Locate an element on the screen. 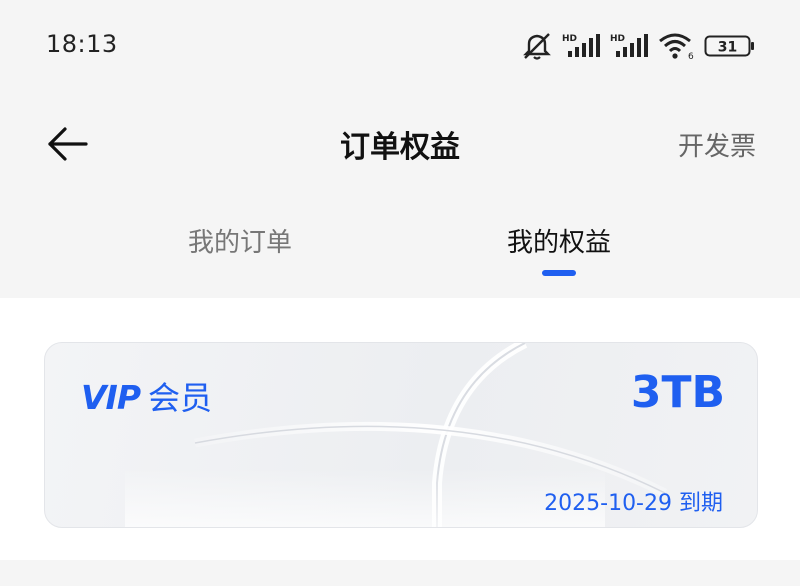 The image size is (800, 586). invoice-button: 开发票 is located at coordinates (717, 144).